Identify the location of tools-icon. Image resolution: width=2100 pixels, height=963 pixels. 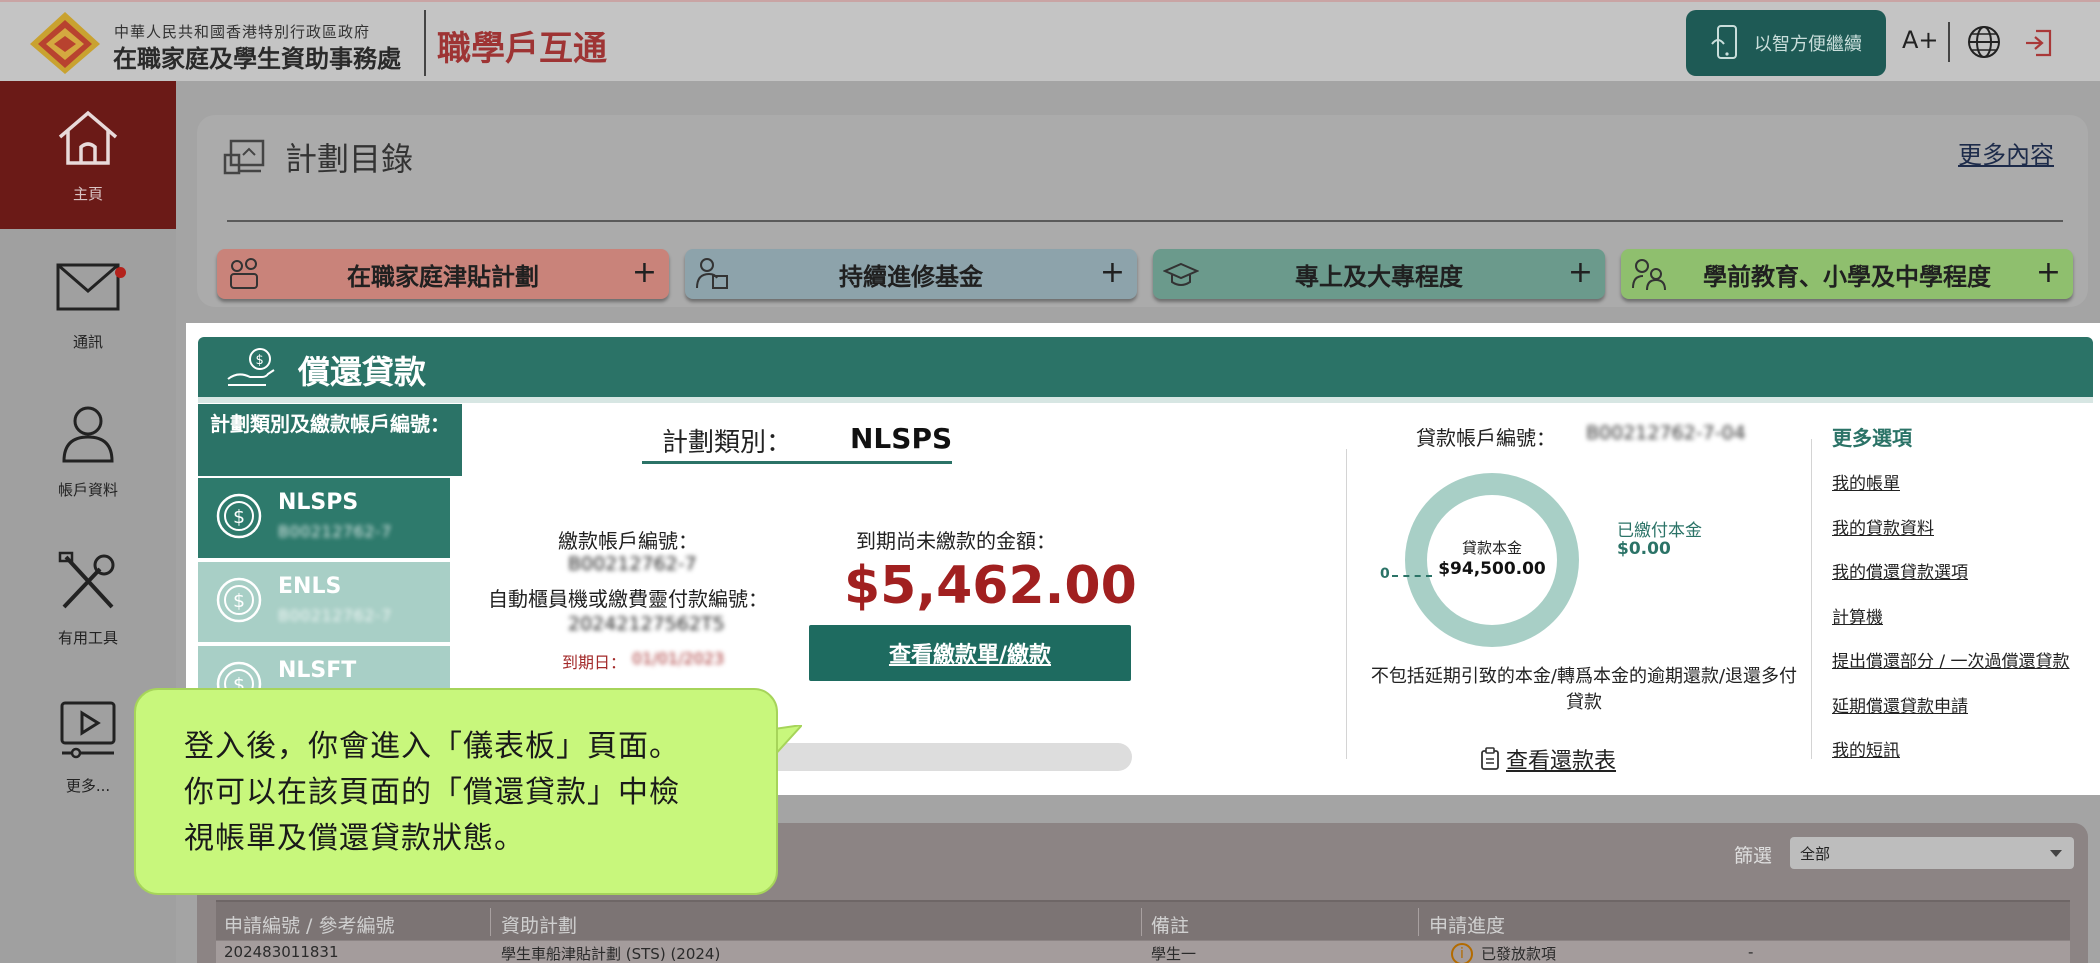
(86, 579).